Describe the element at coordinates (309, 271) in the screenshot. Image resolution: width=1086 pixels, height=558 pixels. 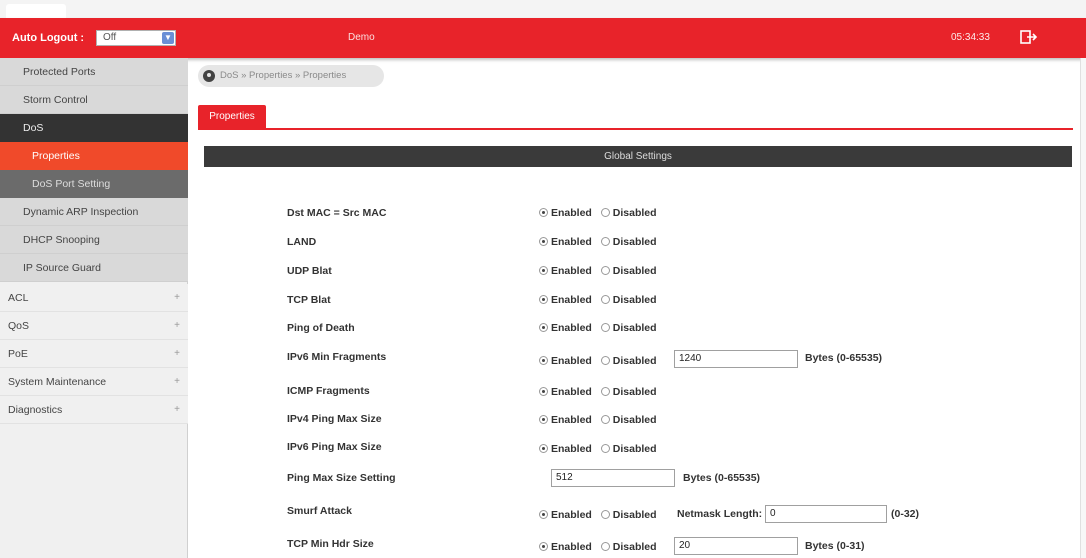
I see `row-label-udp-blat: UDP Blat` at that location.